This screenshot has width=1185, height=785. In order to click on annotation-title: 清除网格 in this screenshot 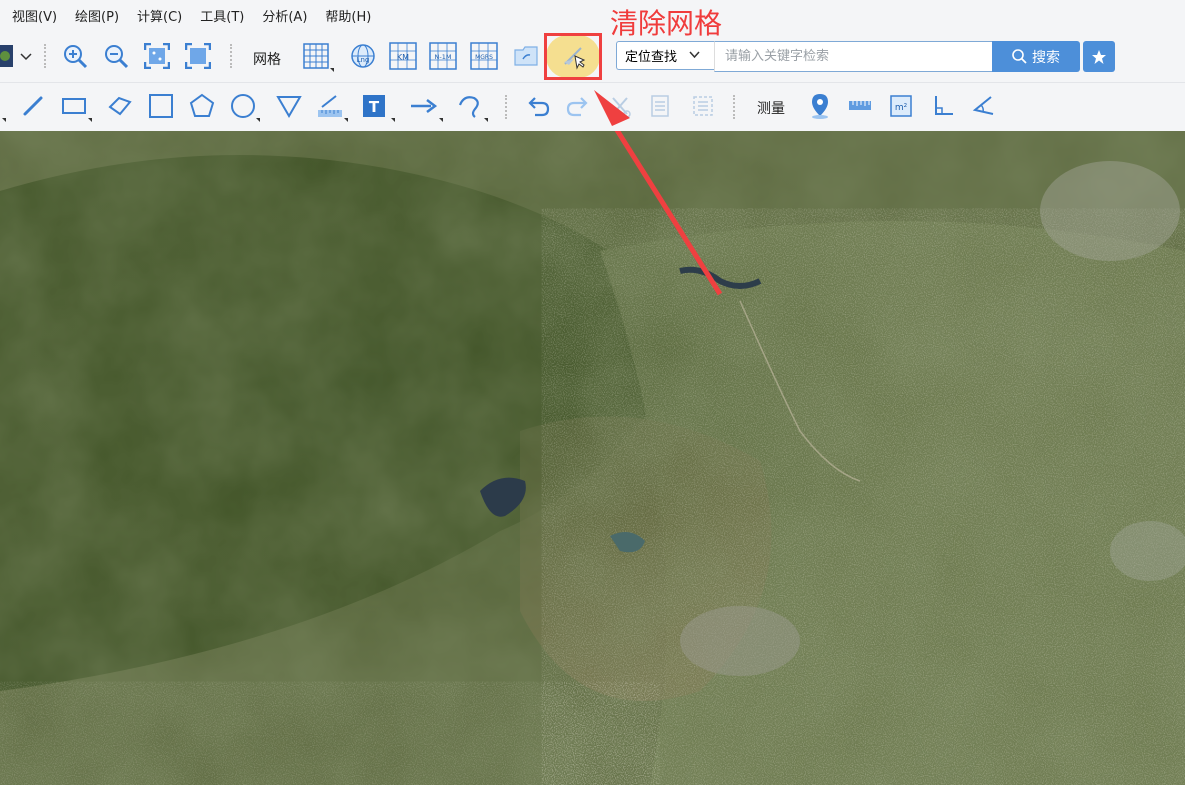, I will do `click(666, 23)`.